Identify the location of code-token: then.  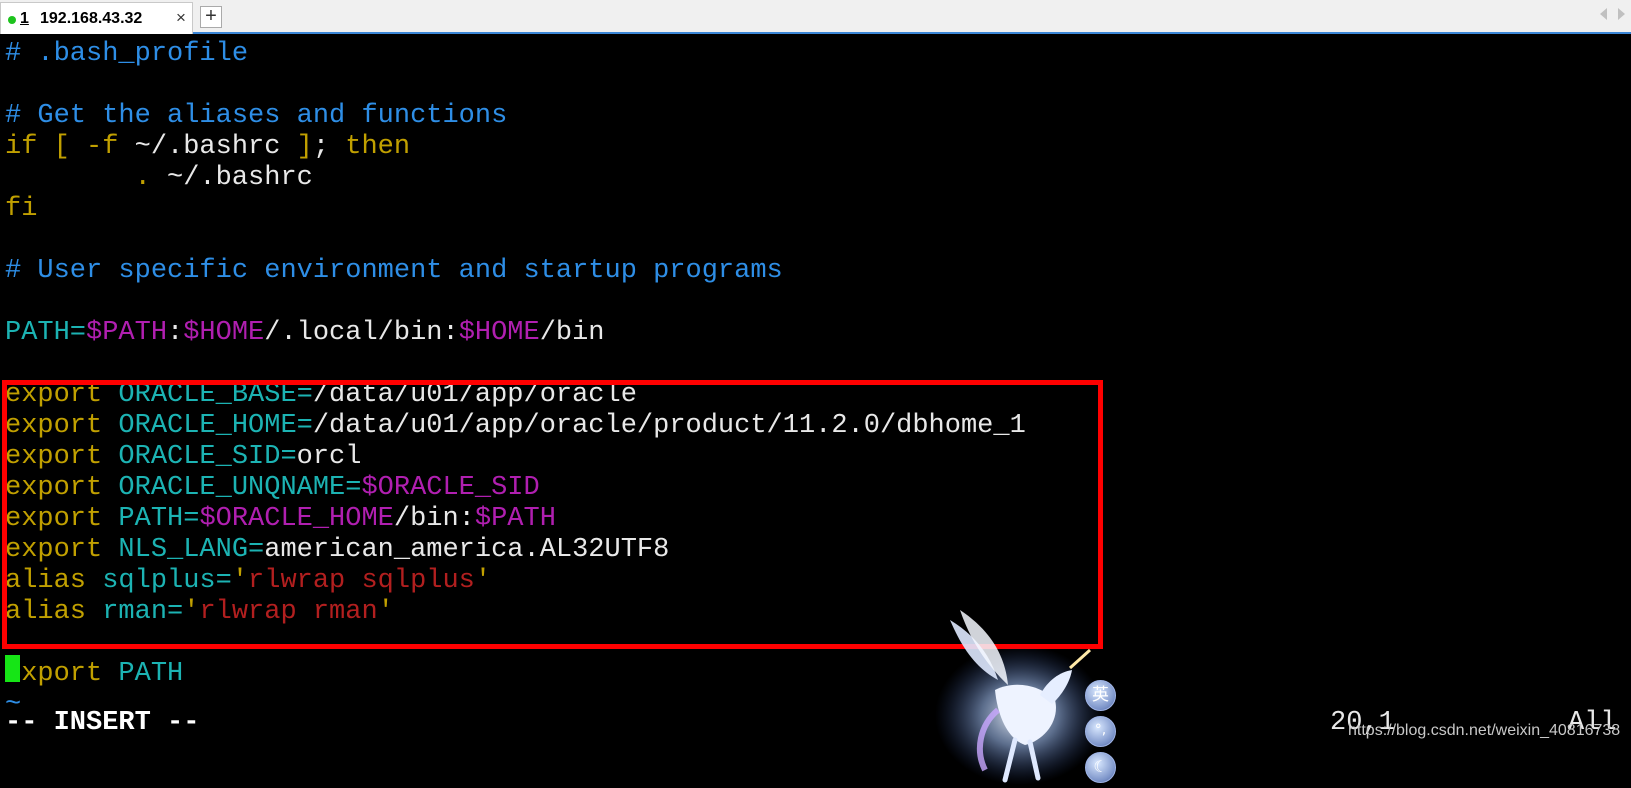
(378, 147).